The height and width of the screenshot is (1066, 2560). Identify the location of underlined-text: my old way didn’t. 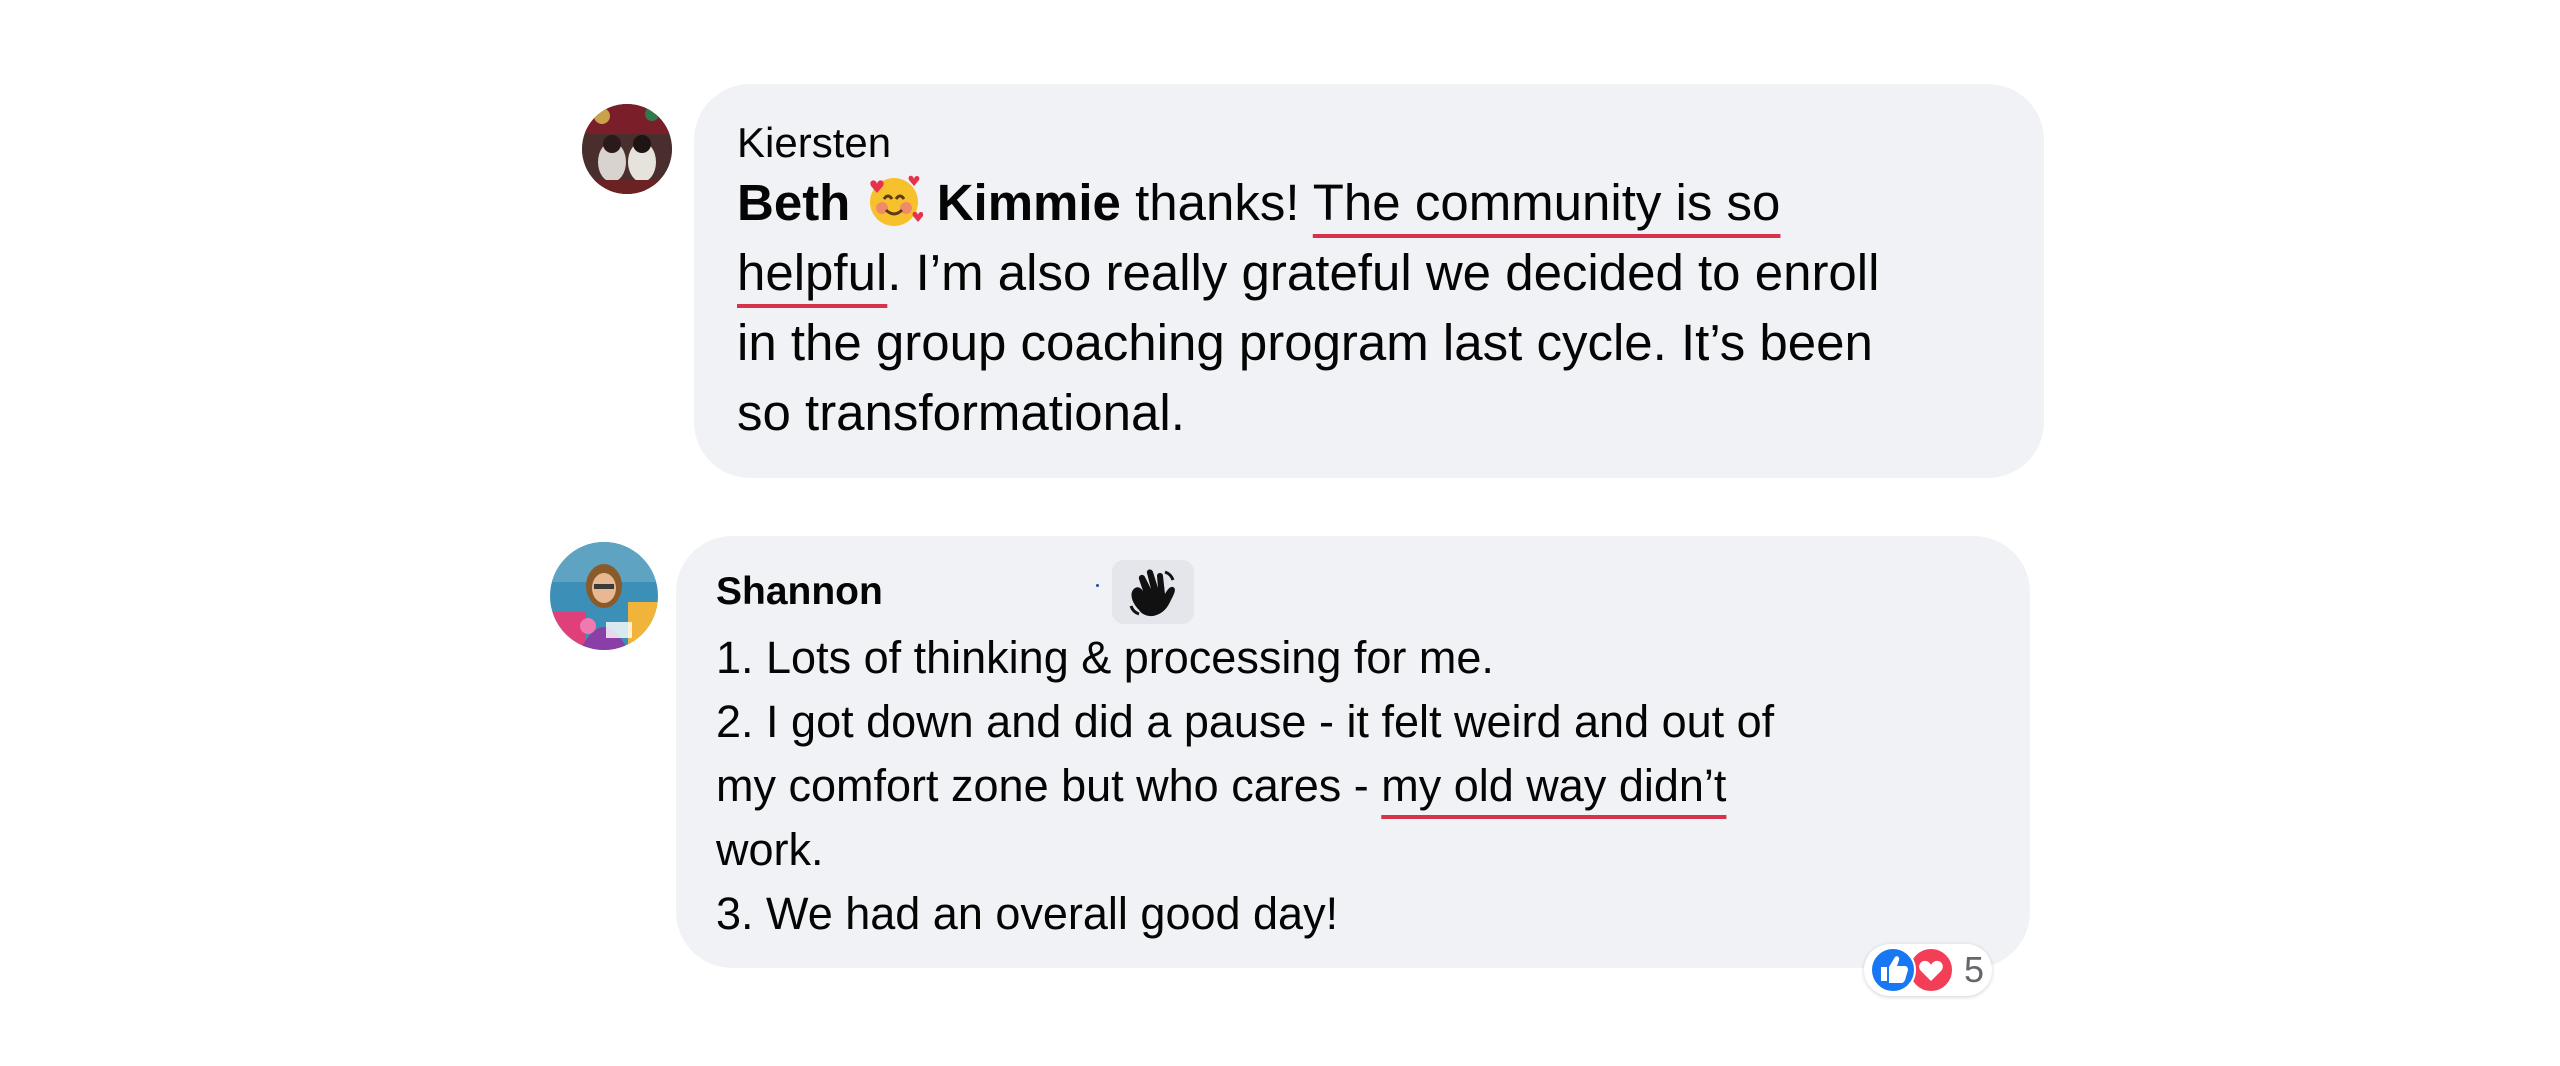
(1554, 785).